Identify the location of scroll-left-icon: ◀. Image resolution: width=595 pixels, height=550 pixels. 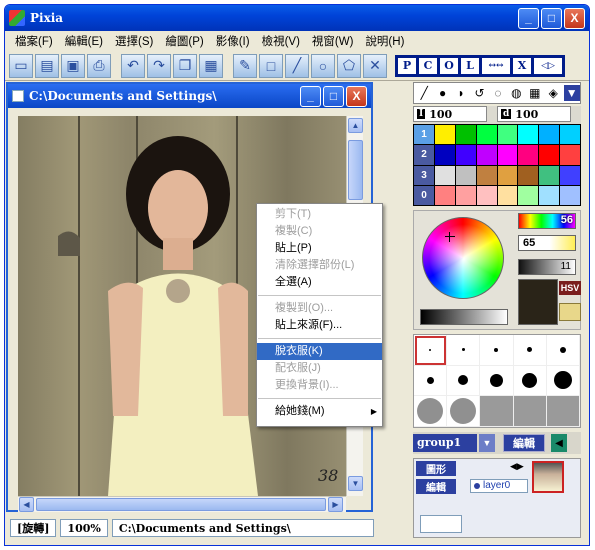
(26, 504).